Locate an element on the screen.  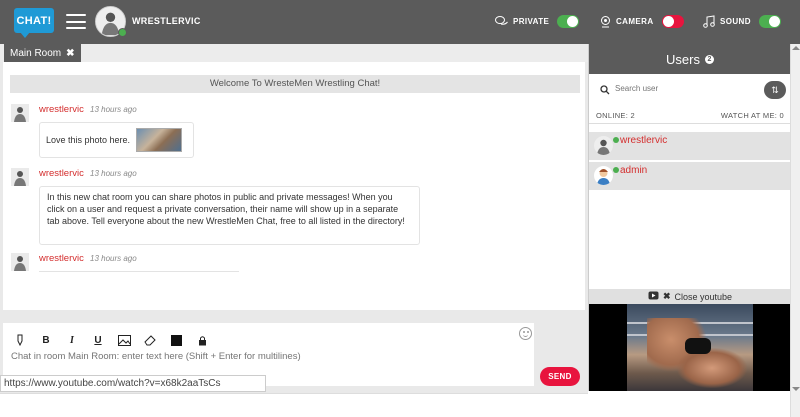
tab-label: Main Room is located at coordinates (36, 53).